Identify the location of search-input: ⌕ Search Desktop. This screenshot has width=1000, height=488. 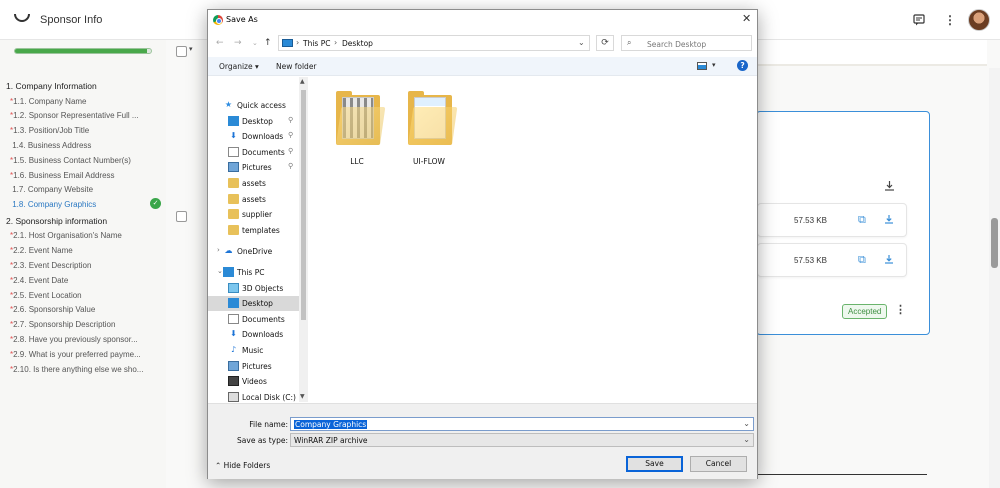
(686, 43).